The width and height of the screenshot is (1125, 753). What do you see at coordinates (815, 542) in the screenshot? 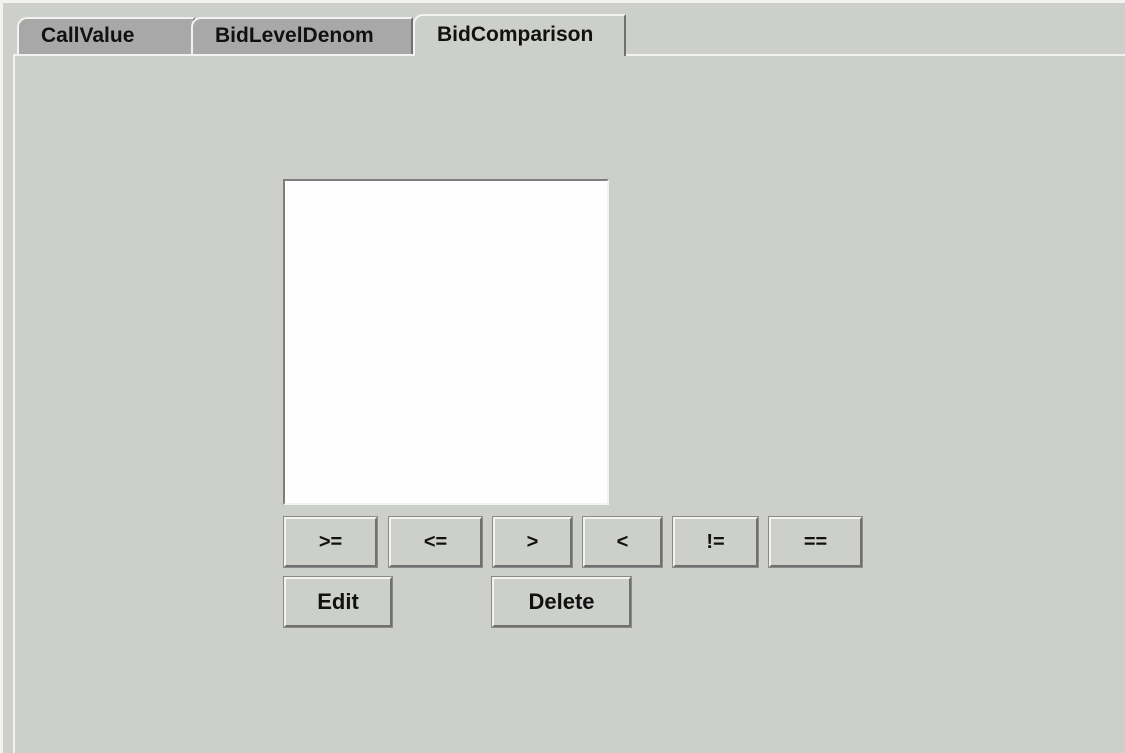
I see `equal-button: ==` at bounding box center [815, 542].